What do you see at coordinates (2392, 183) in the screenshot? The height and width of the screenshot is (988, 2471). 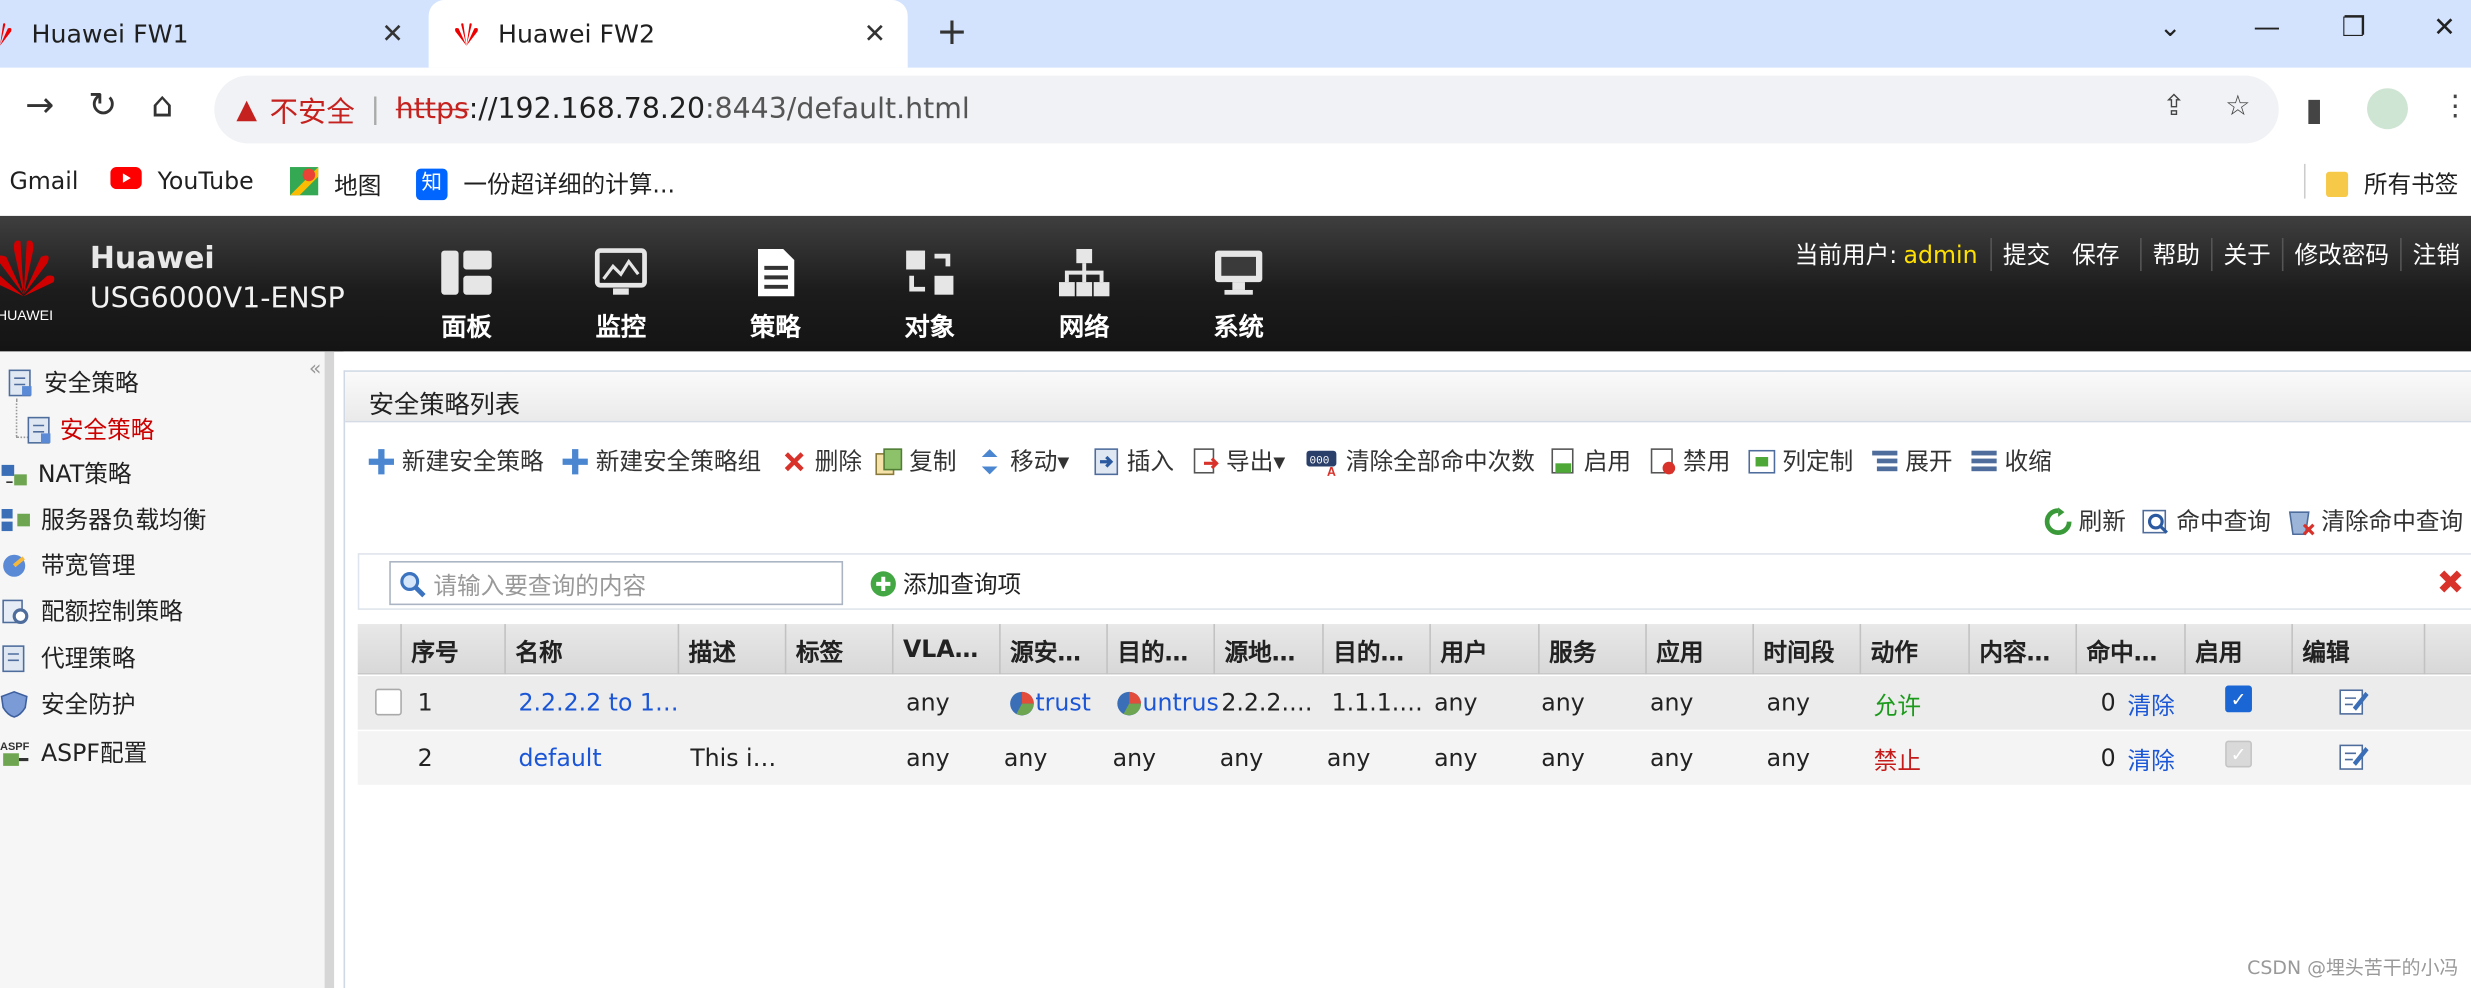 I see `all-bookmarks-button: 所有书签` at bounding box center [2392, 183].